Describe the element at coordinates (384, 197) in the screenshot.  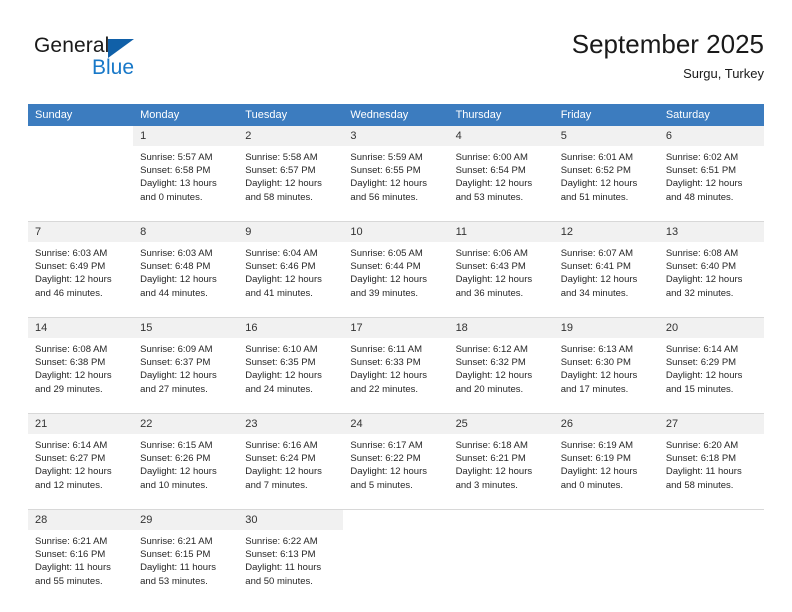
I see `day-detail-line: and 56 minutes.` at that location.